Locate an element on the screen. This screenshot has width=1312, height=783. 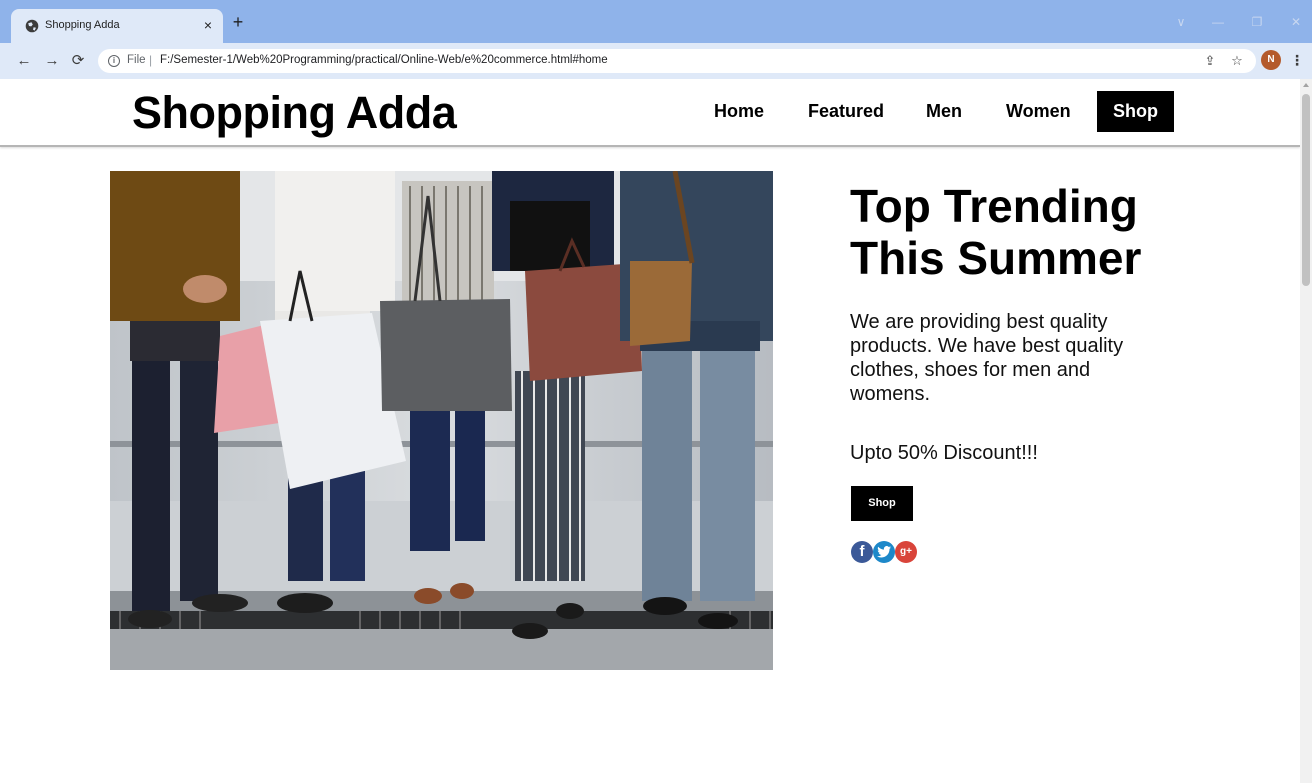
bookmark-star-icon: ☆ is located at coordinates (1237, 61).